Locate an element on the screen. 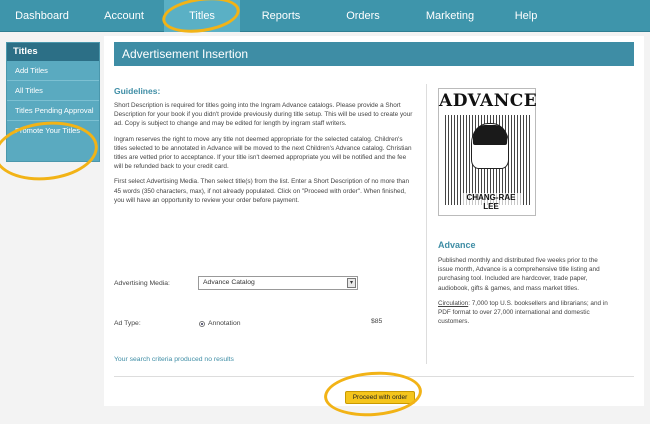 The width and height of the screenshot is (650, 424). media-select-value: Advance Catalog is located at coordinates (229, 282).